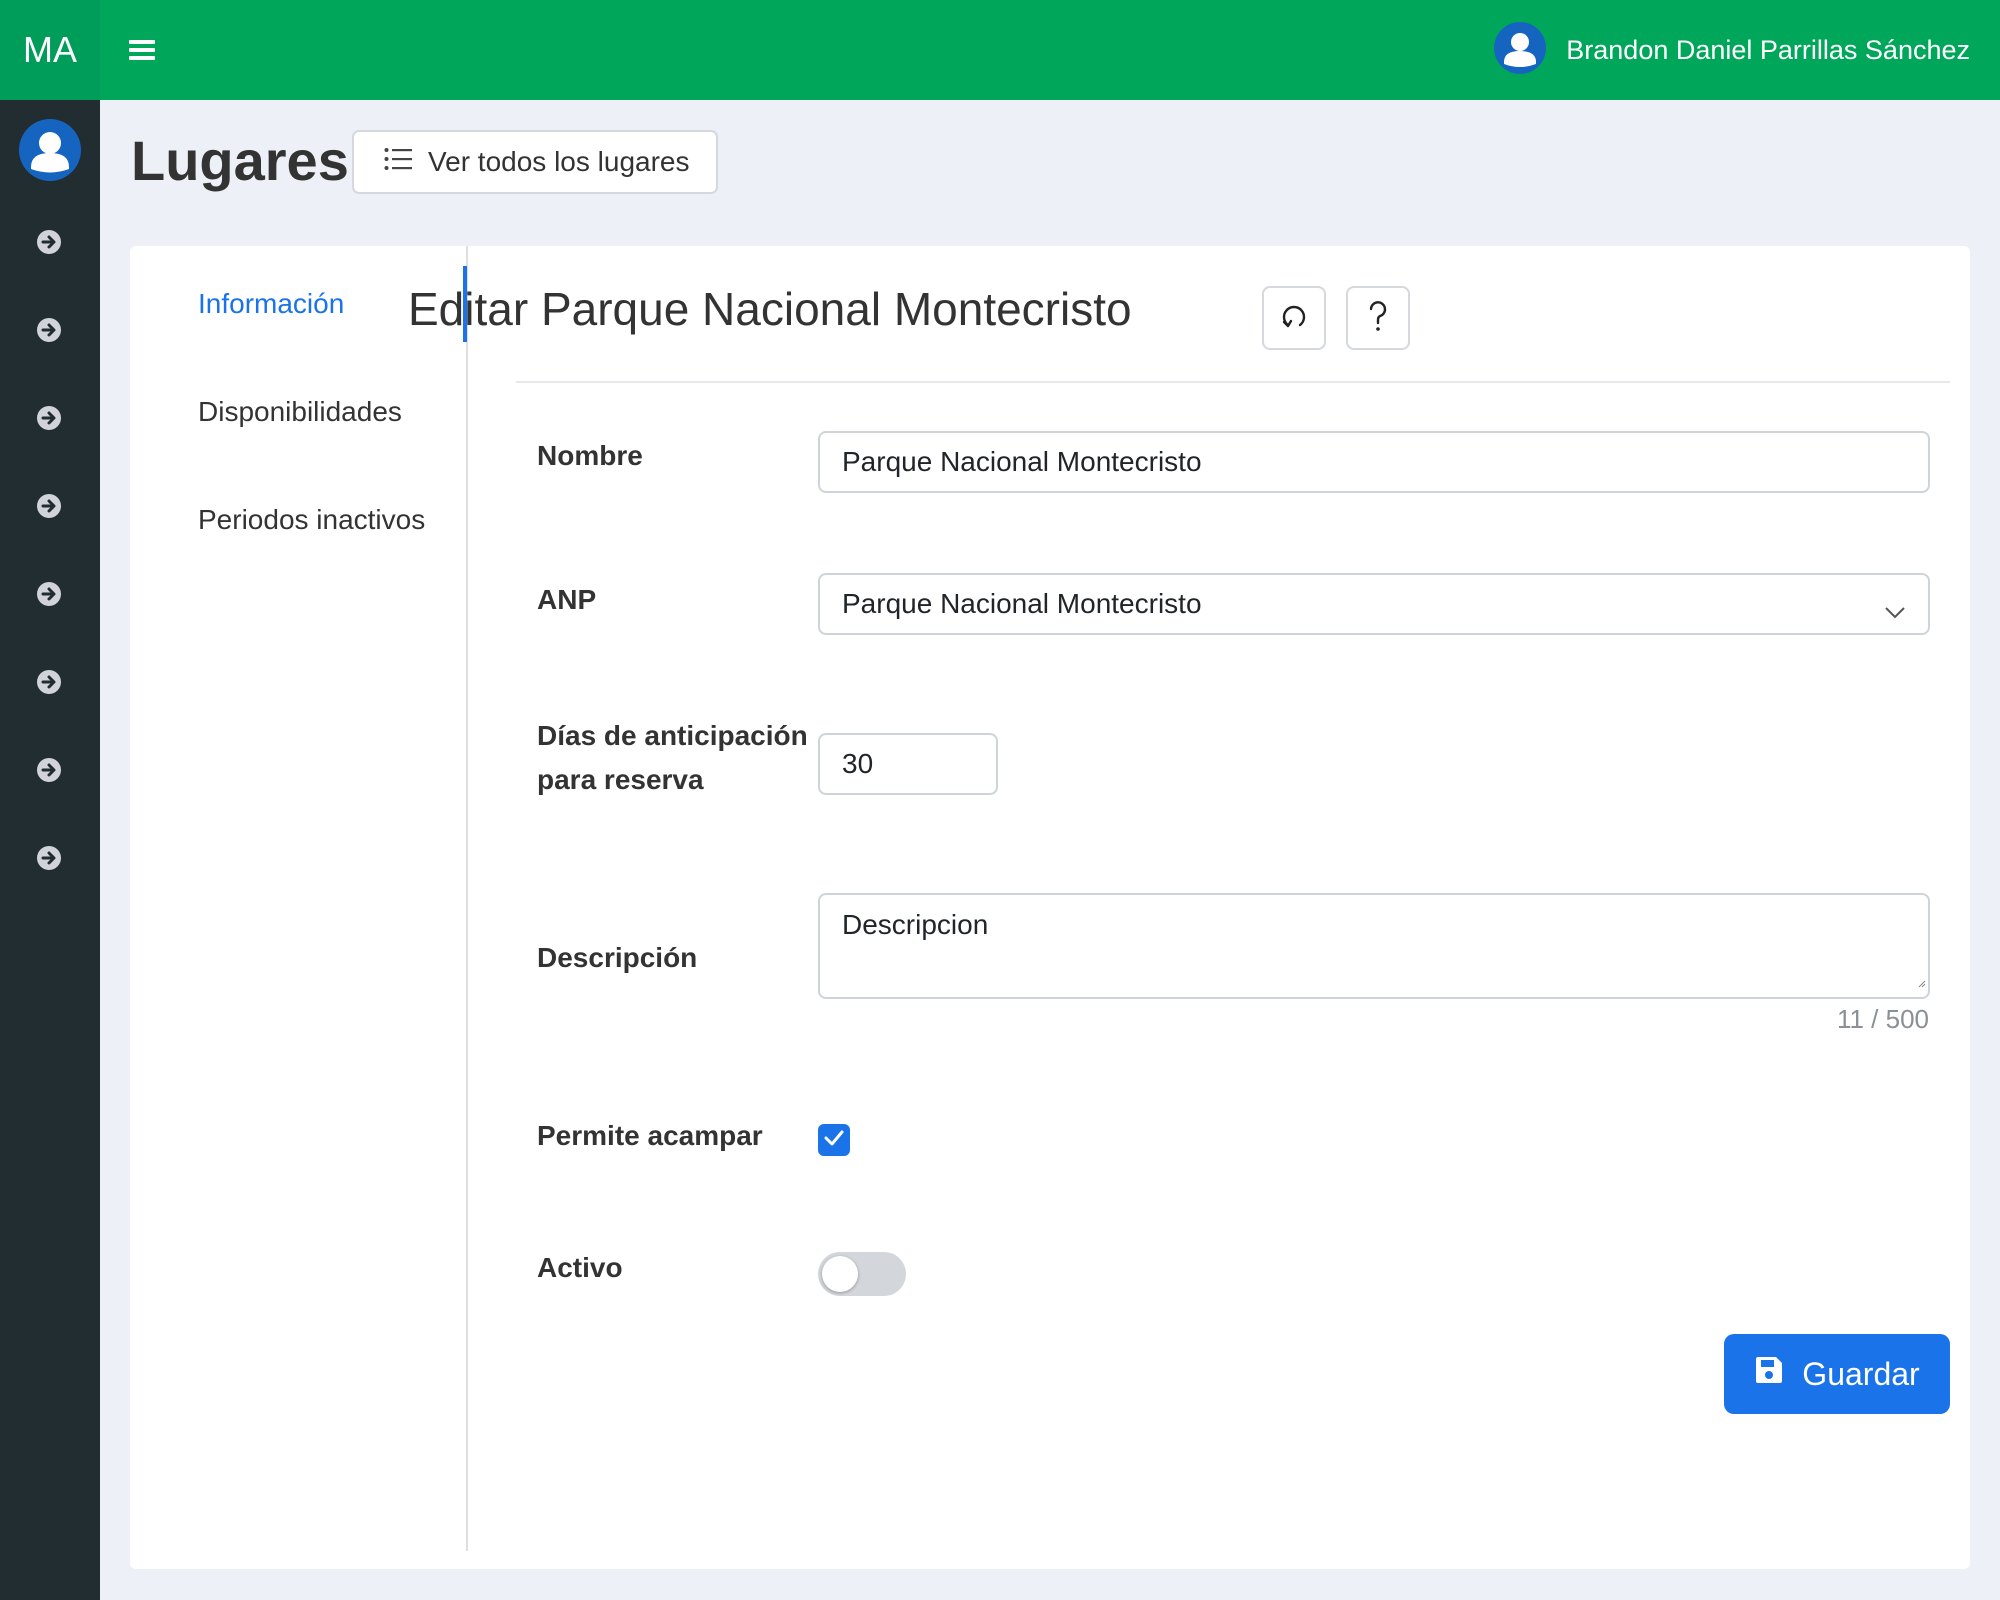 This screenshot has width=2000, height=1600. I want to click on page-title: Lugares, so click(240, 160).